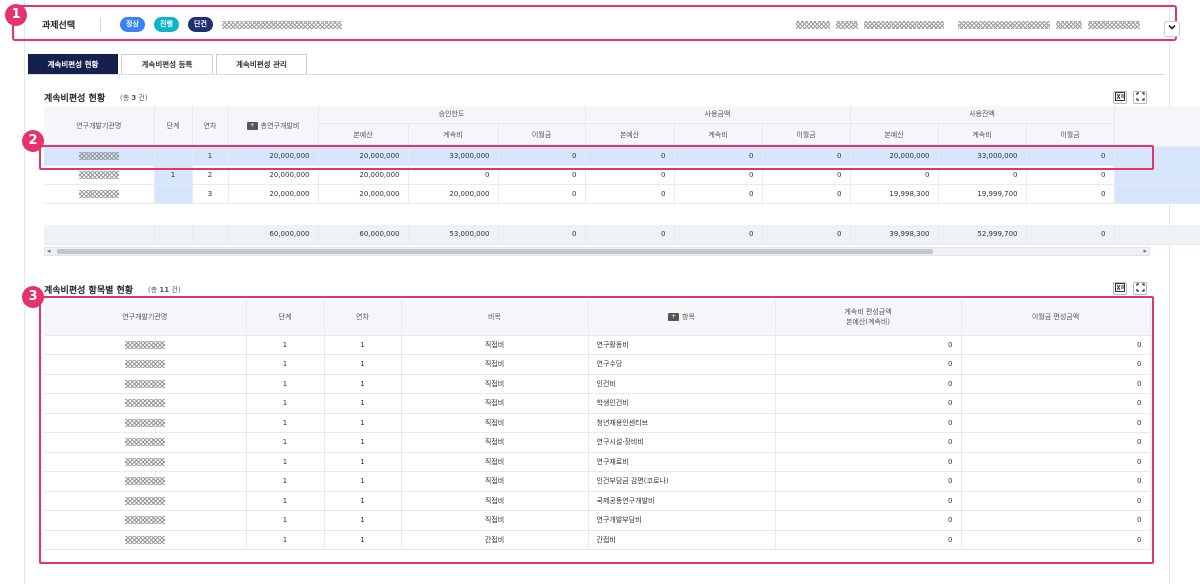 This screenshot has width=1200, height=584. What do you see at coordinates (210, 126) in the screenshot?
I see `col-header-year: 연차` at bounding box center [210, 126].